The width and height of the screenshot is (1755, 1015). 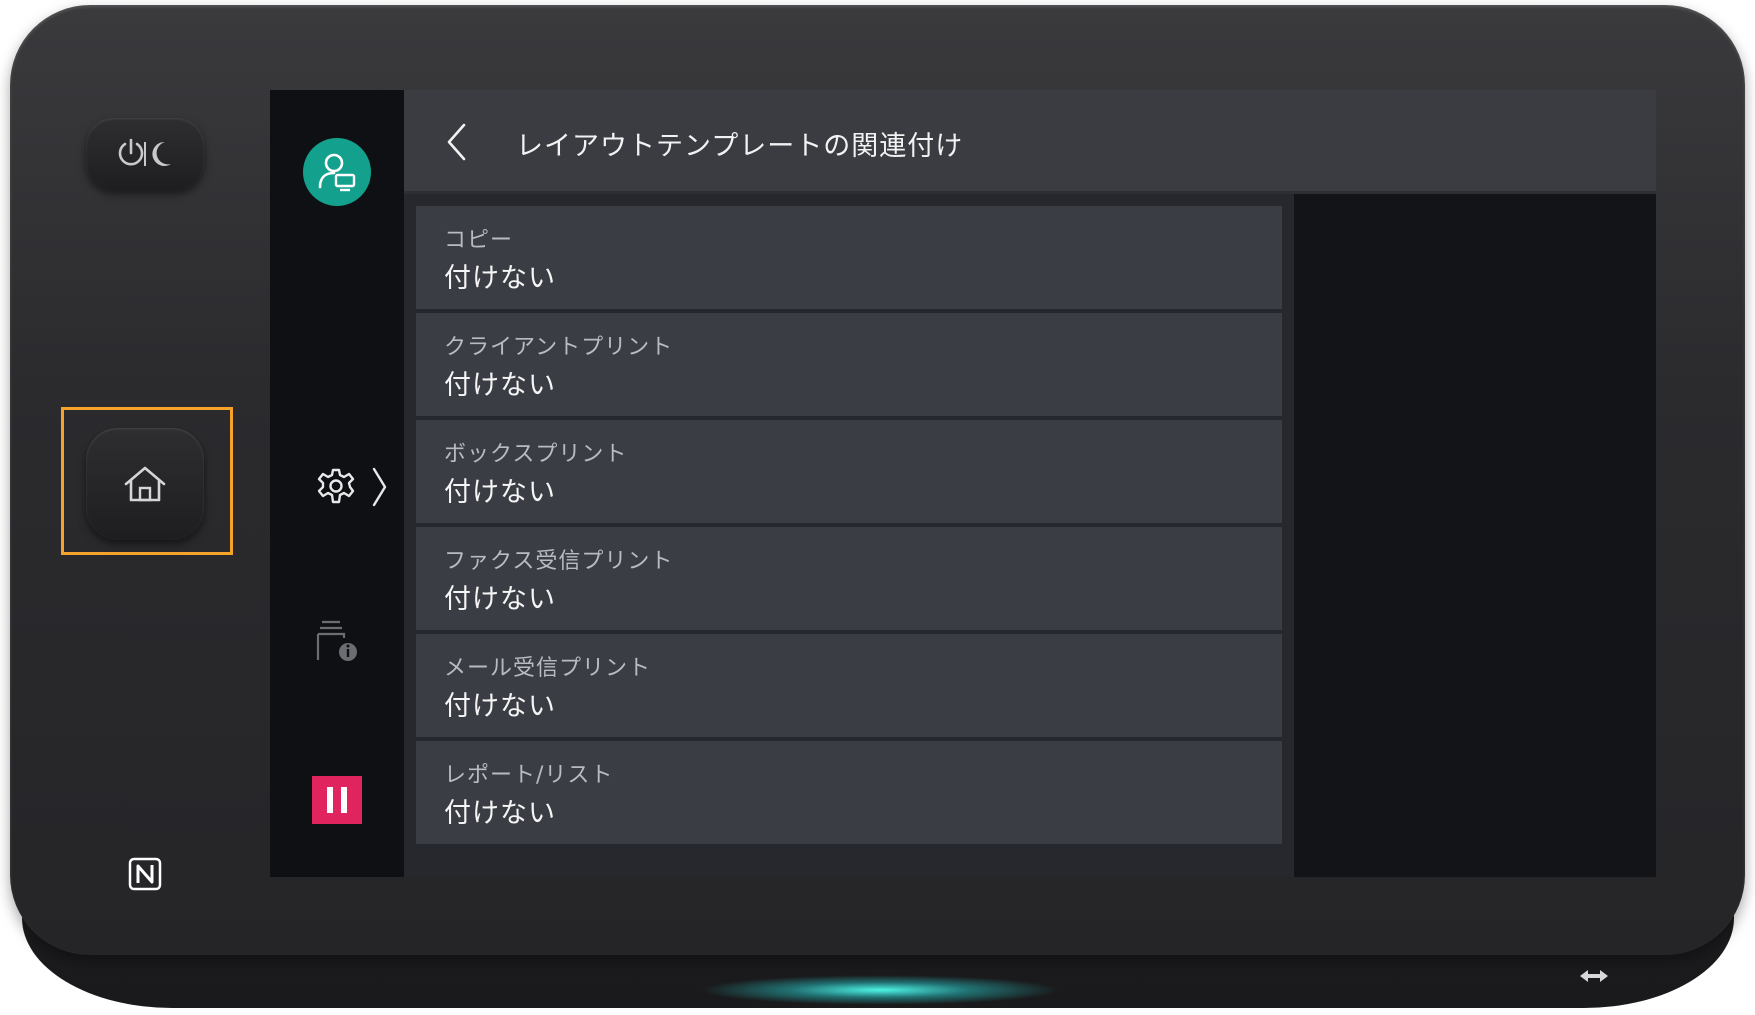 I want to click on gear-icon, so click(x=336, y=486).